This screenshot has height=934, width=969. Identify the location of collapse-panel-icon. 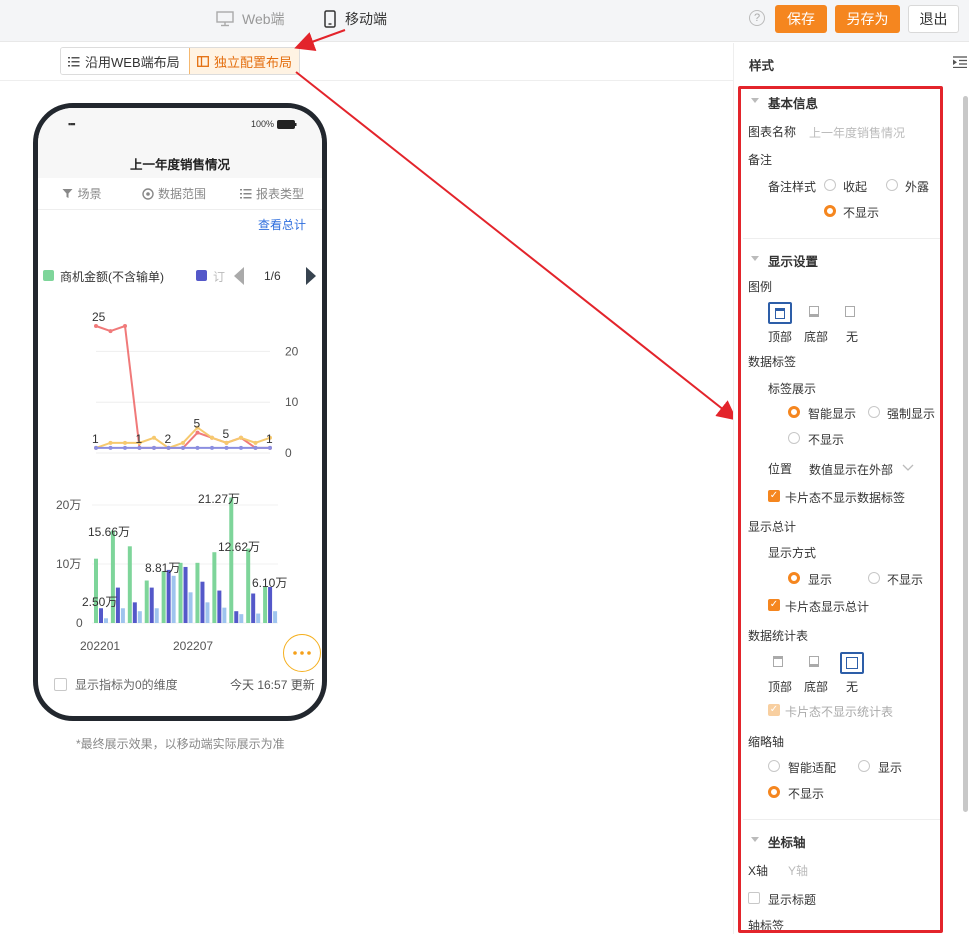
(960, 62).